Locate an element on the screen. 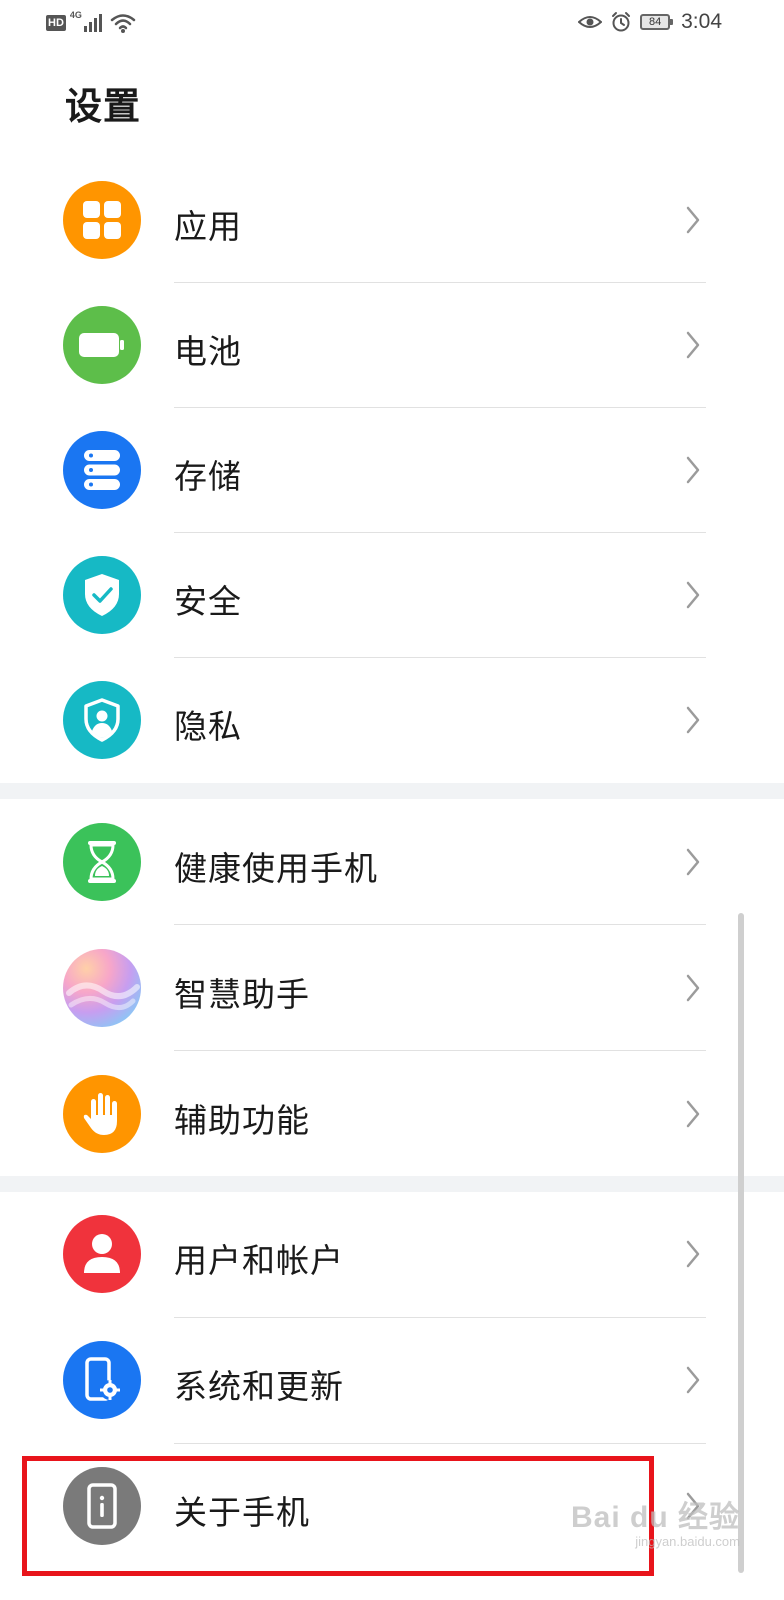  battery-status-icon: 84 is located at coordinates (657, 22).